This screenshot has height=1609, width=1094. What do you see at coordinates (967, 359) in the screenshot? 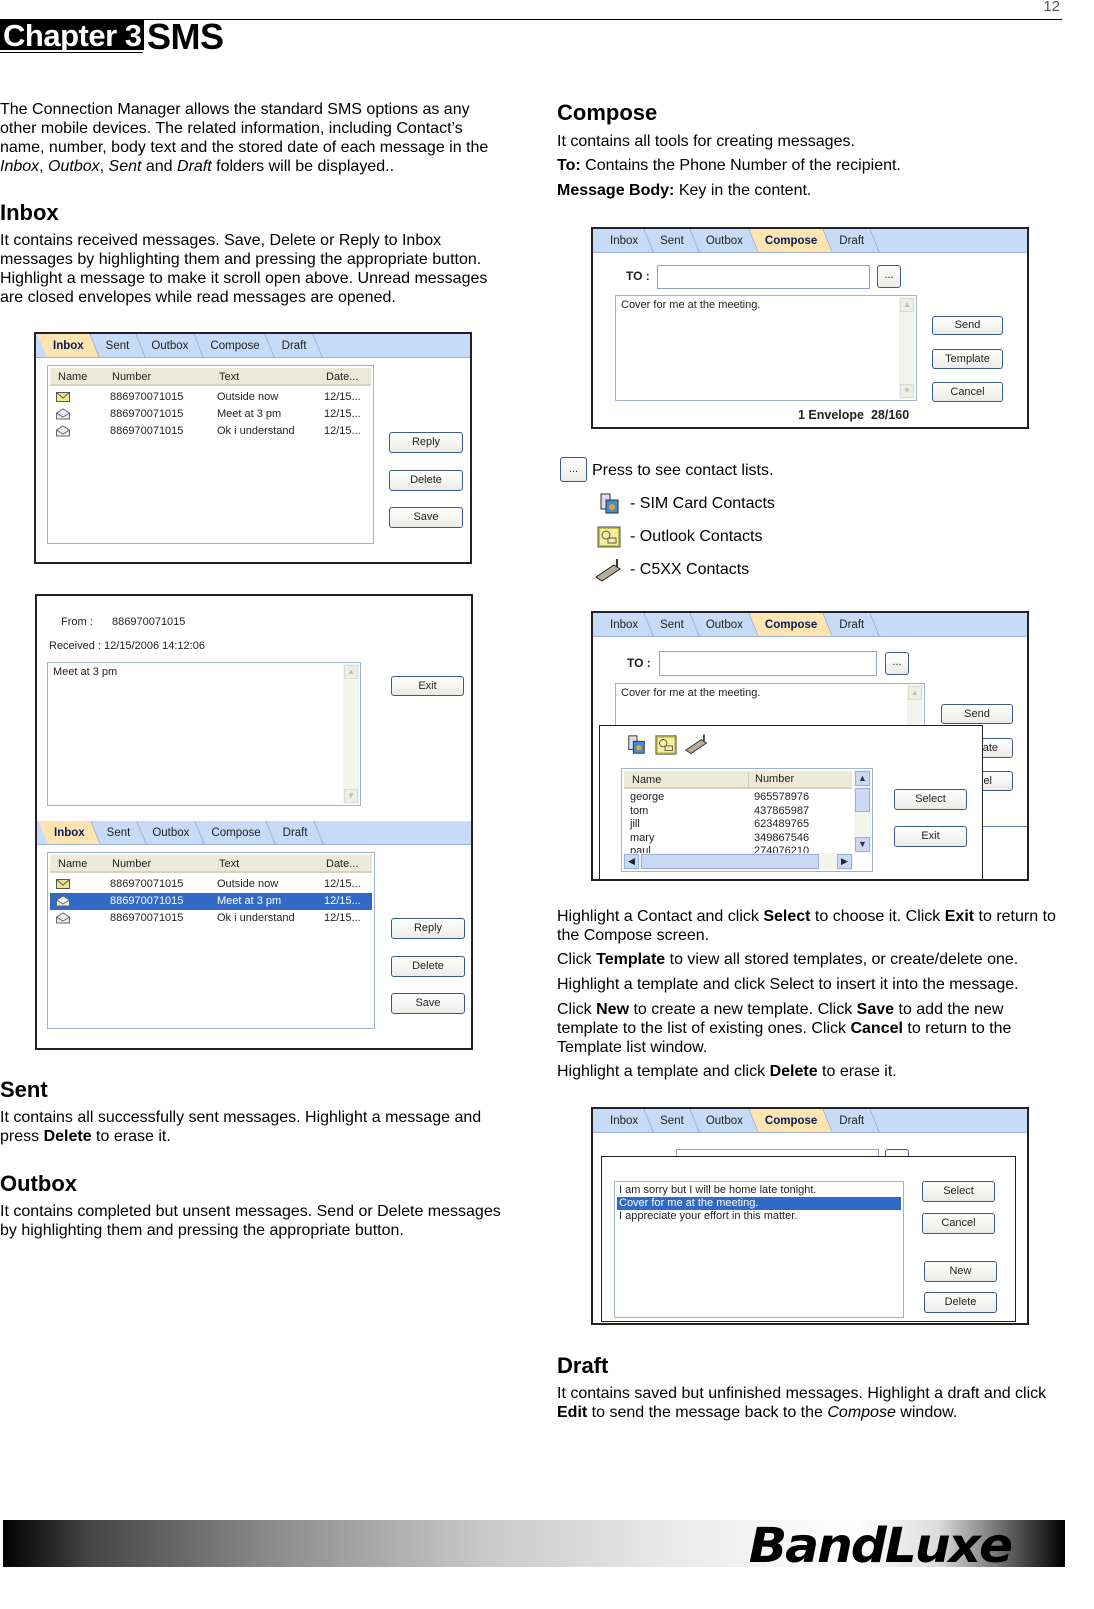
I see `template-button: Template` at bounding box center [967, 359].